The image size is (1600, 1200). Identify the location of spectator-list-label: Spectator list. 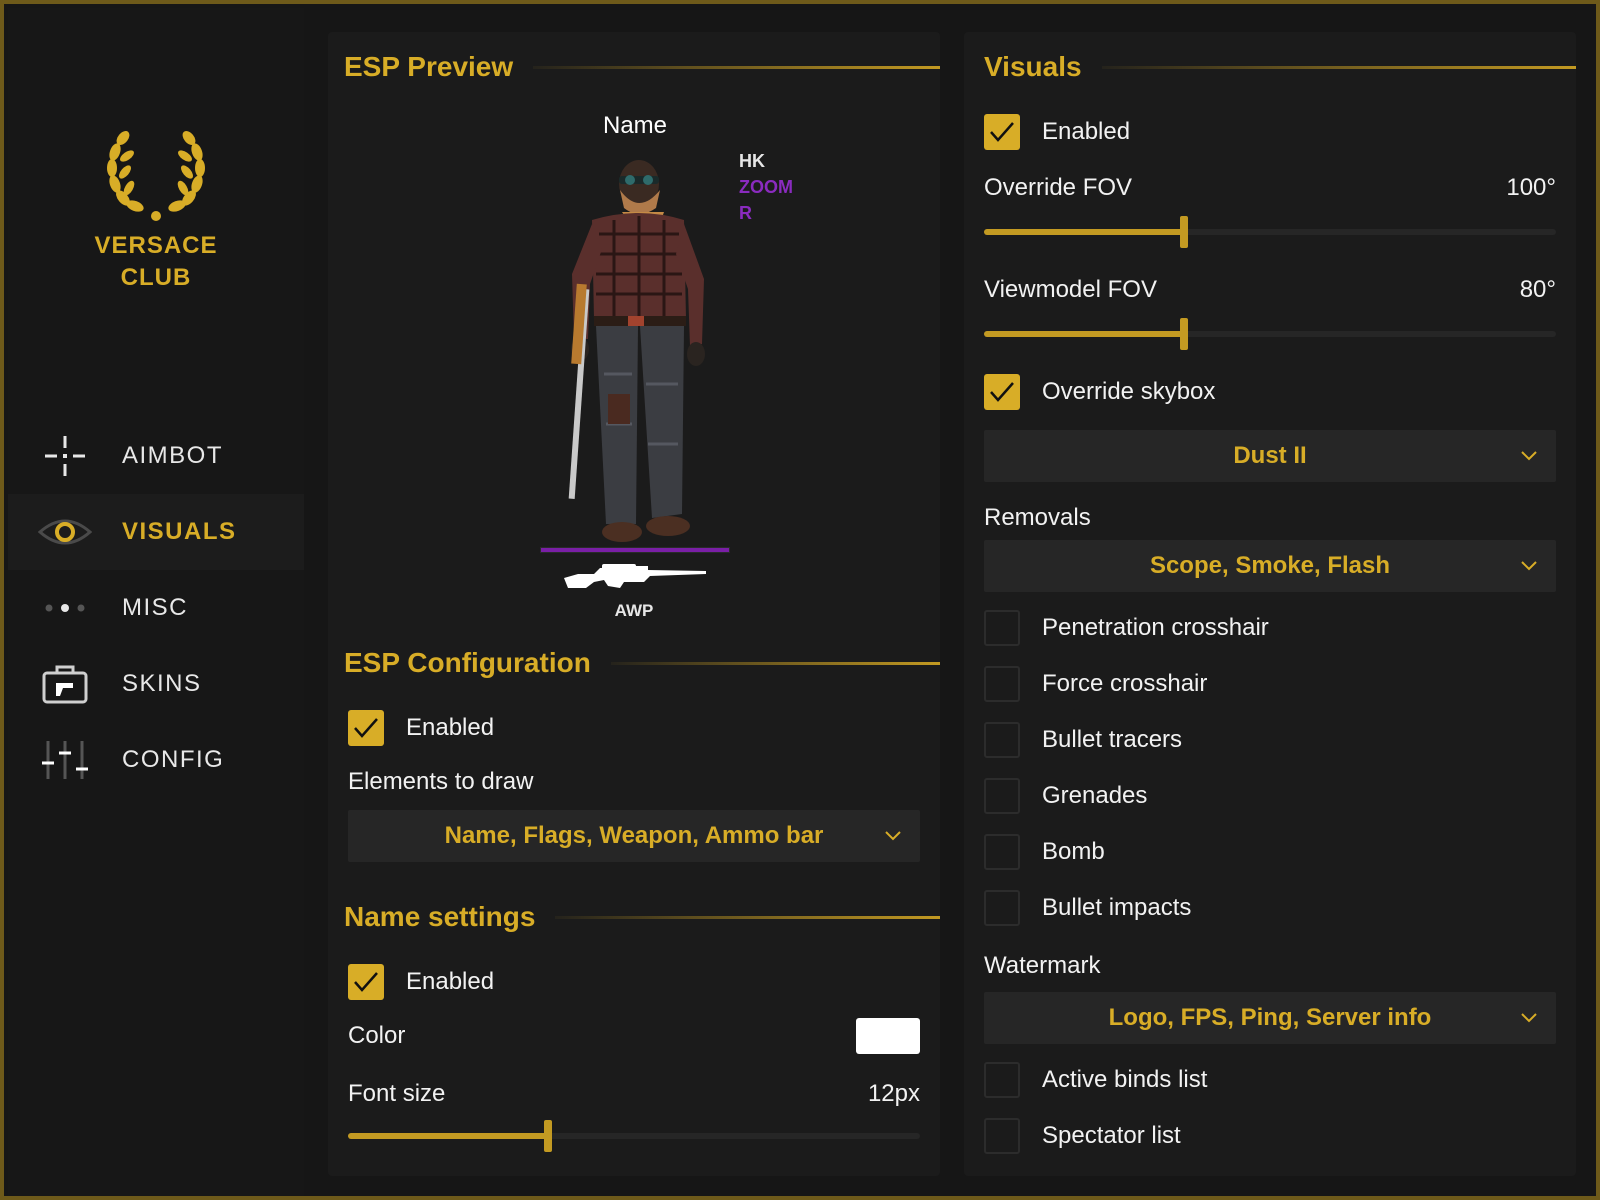
(1111, 1135).